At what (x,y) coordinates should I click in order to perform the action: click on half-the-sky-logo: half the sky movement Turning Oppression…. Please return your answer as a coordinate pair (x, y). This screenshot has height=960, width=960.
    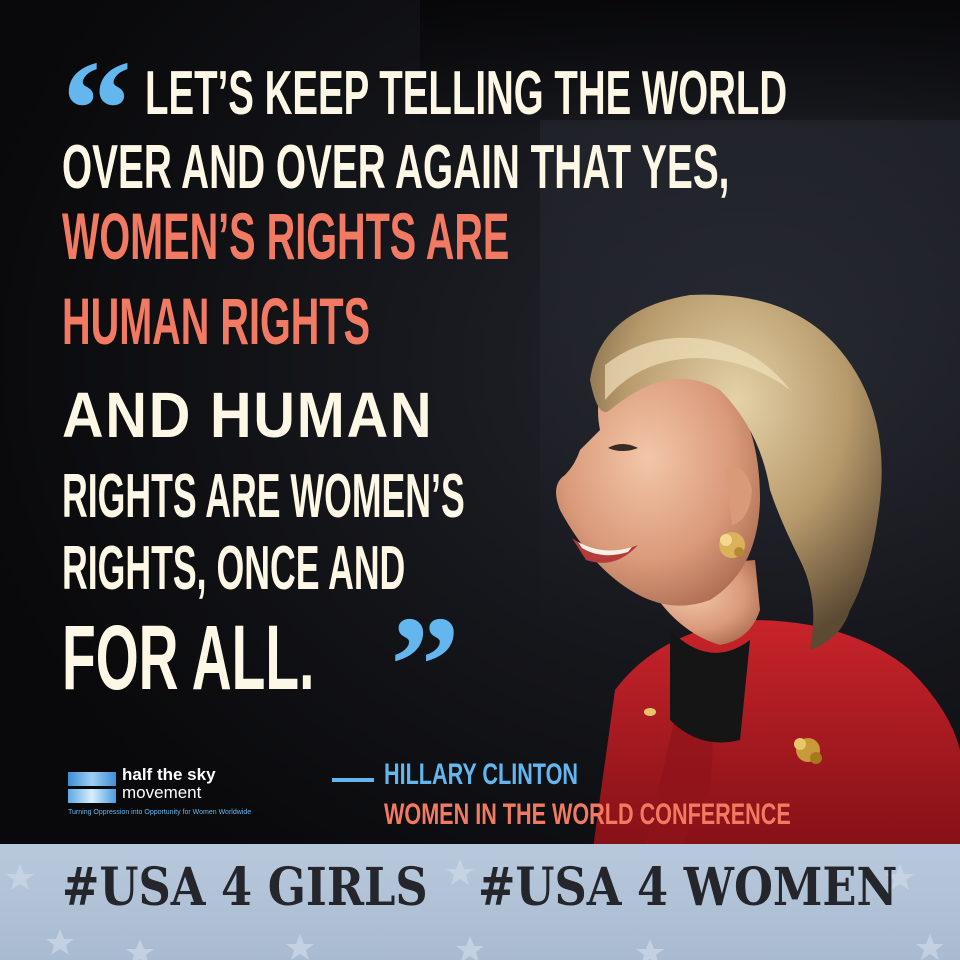
    Looking at the image, I should click on (183, 793).